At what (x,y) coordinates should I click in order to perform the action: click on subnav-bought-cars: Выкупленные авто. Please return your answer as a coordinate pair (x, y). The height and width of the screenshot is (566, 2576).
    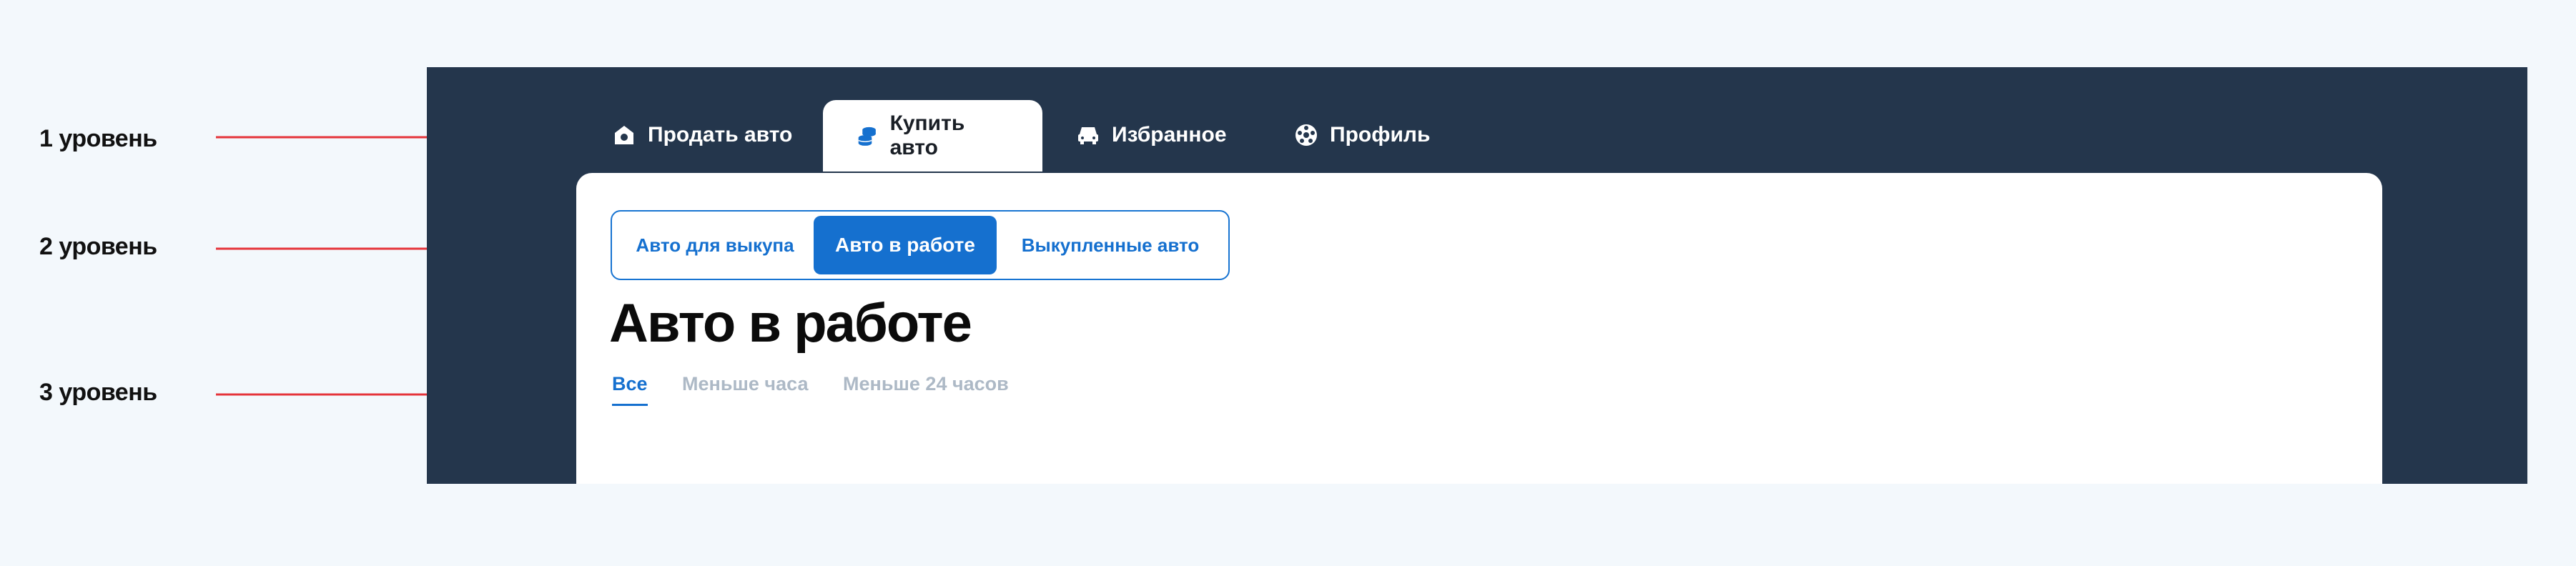
    Looking at the image, I should click on (1110, 245).